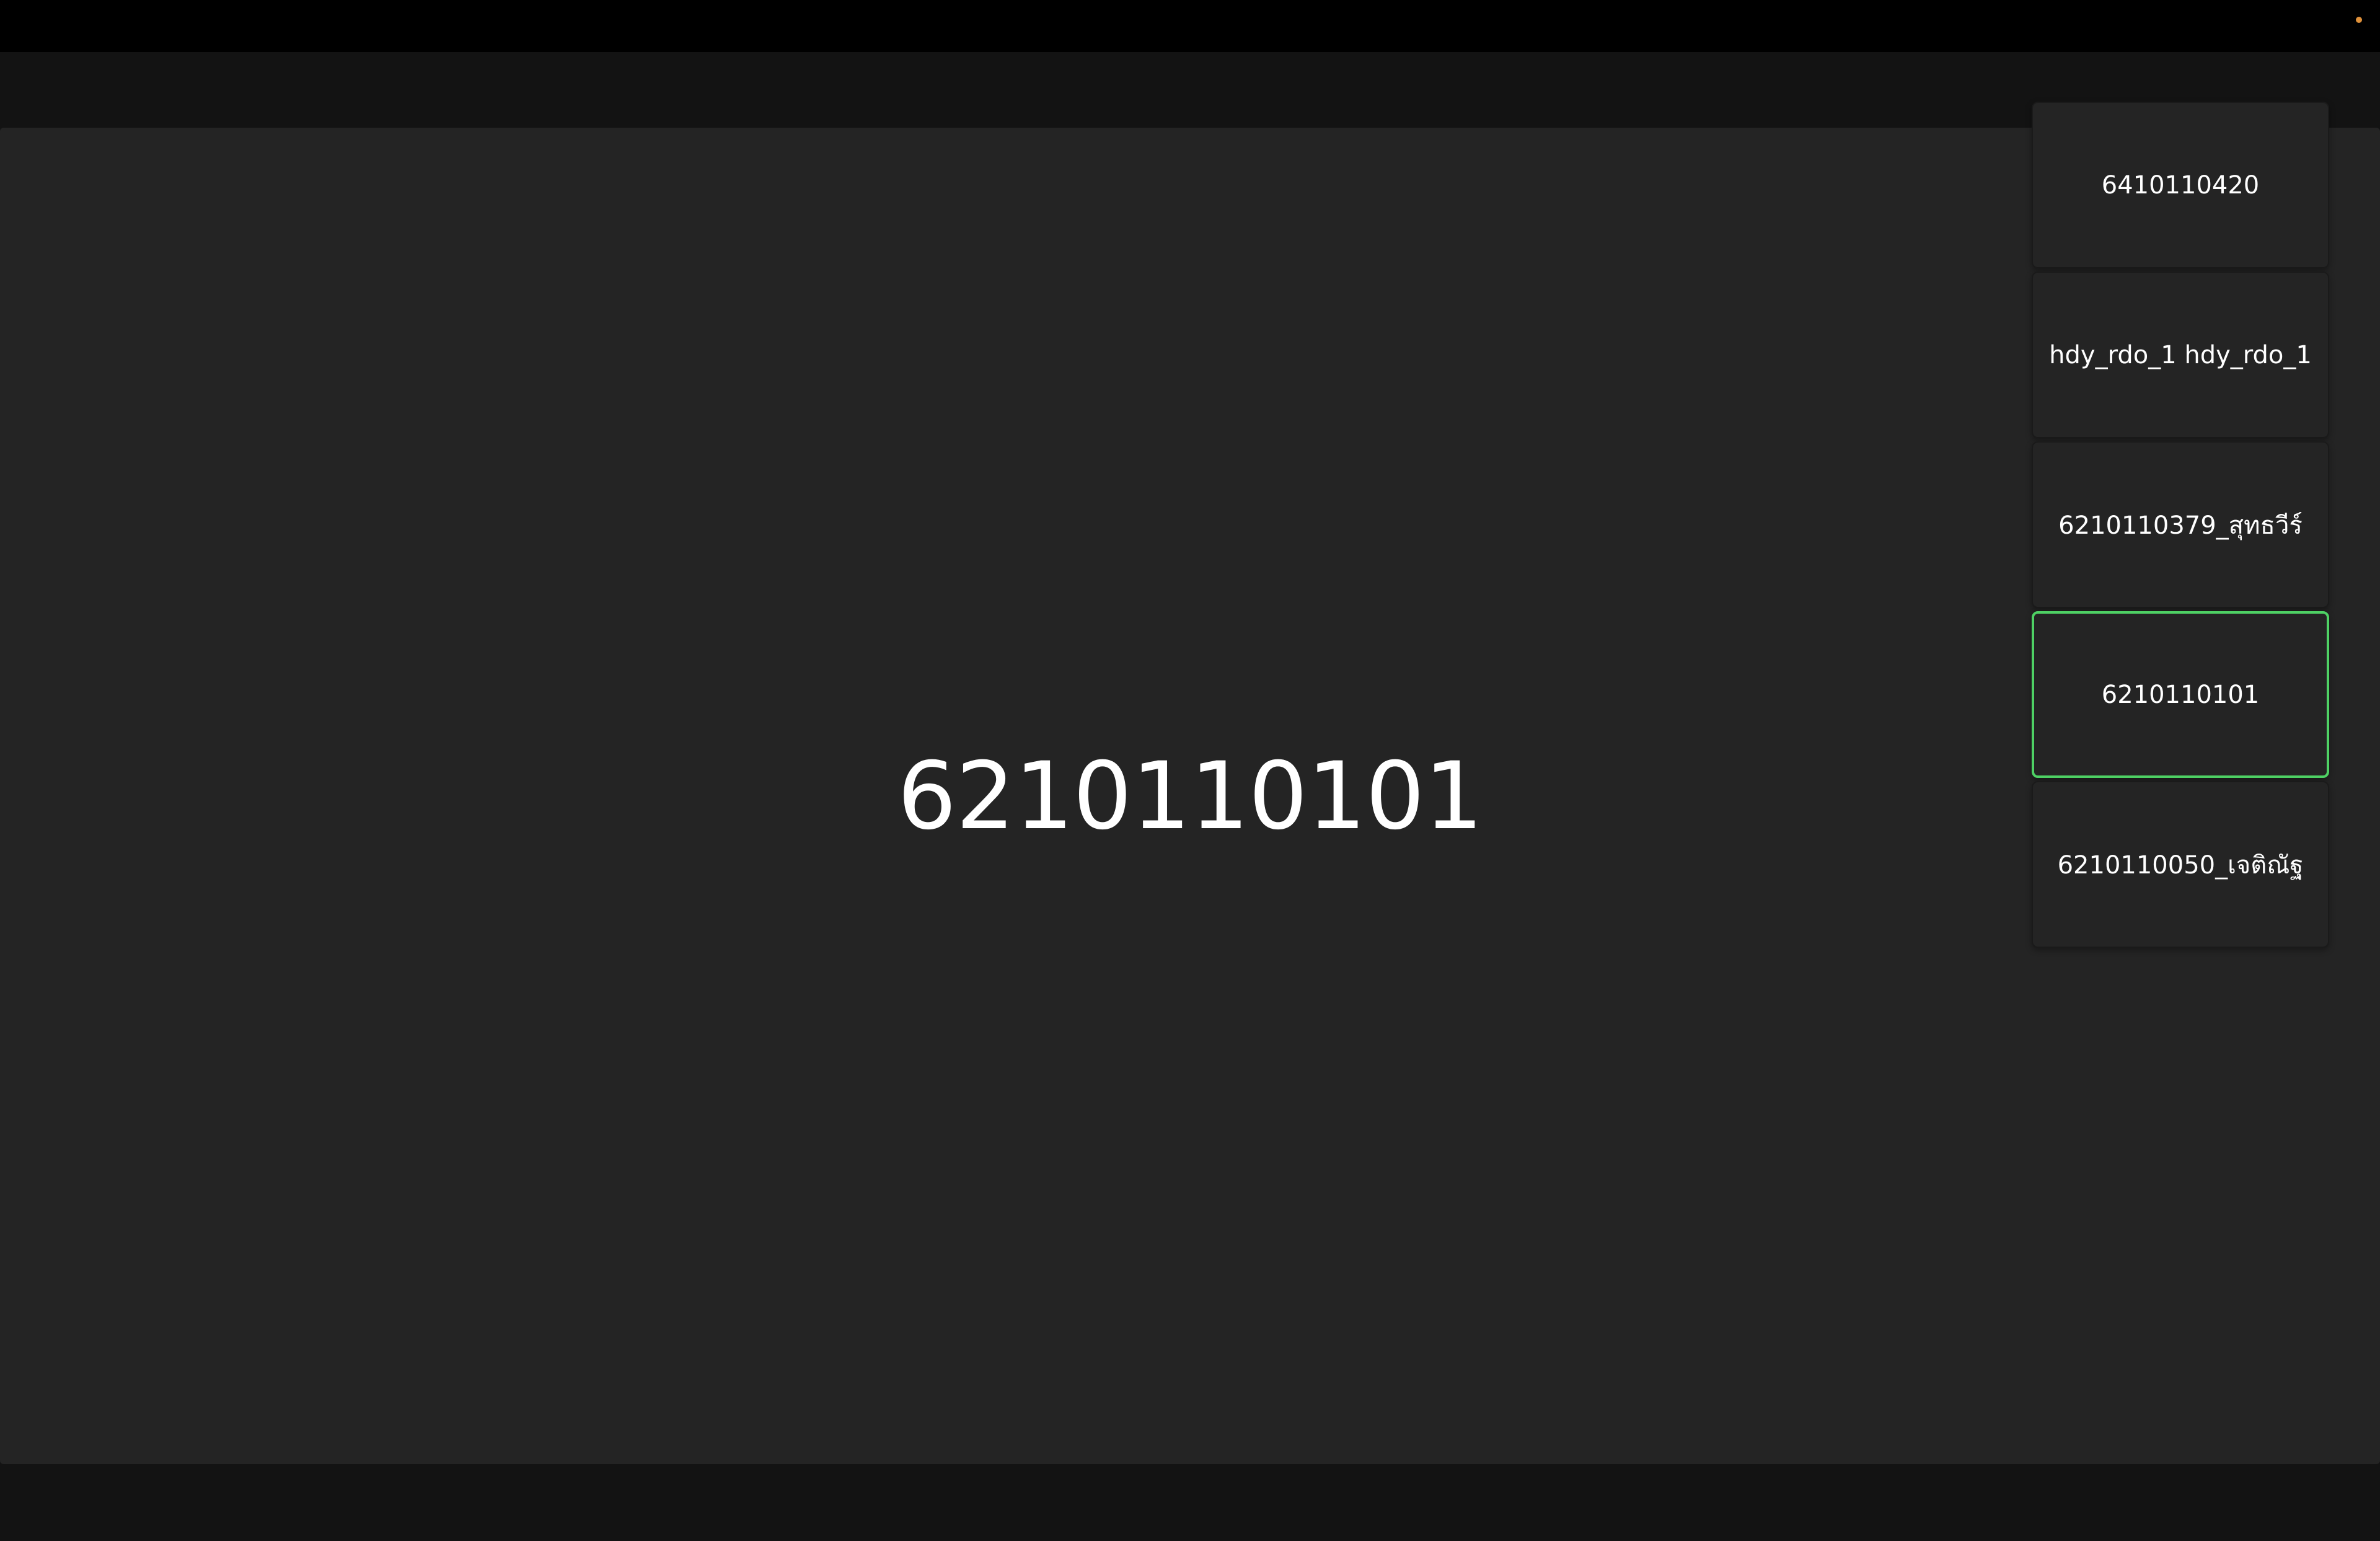 Image resolution: width=2380 pixels, height=1541 pixels. I want to click on recording-indicator-icon, so click(2359, 20).